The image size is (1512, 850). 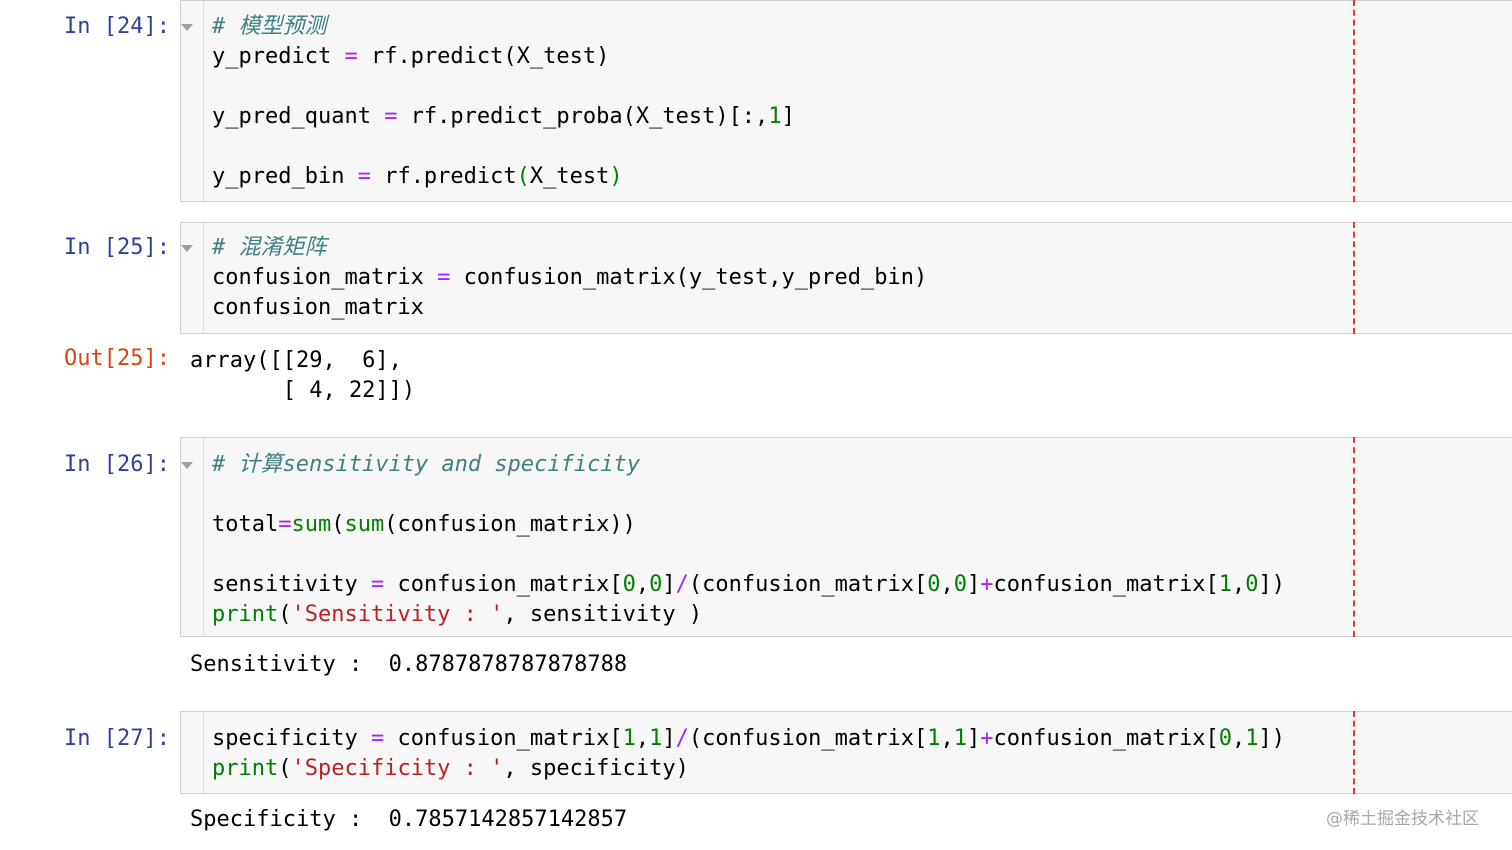 What do you see at coordinates (443, 176) in the screenshot?
I see `code-token: rf.predict` at bounding box center [443, 176].